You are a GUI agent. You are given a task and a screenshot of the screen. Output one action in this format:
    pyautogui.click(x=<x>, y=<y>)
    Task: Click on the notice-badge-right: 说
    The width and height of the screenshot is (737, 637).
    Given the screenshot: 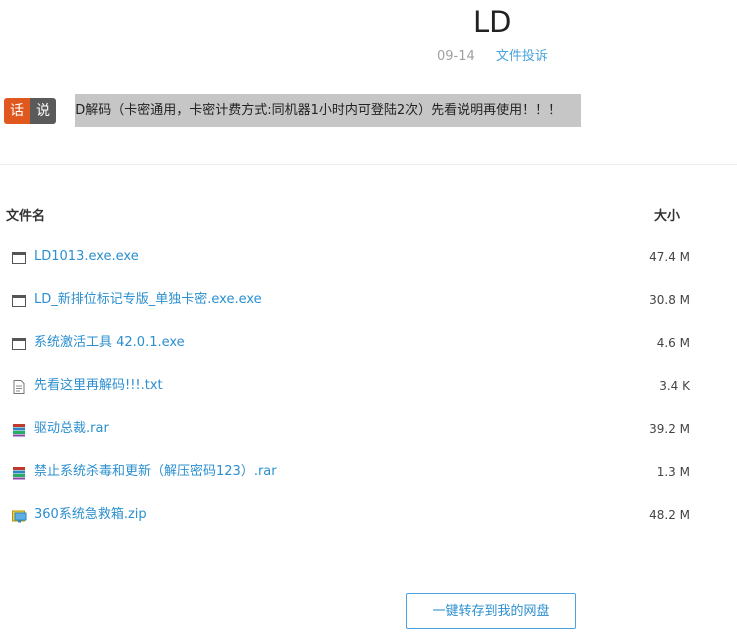 What is the action you would take?
    pyautogui.click(x=43, y=111)
    